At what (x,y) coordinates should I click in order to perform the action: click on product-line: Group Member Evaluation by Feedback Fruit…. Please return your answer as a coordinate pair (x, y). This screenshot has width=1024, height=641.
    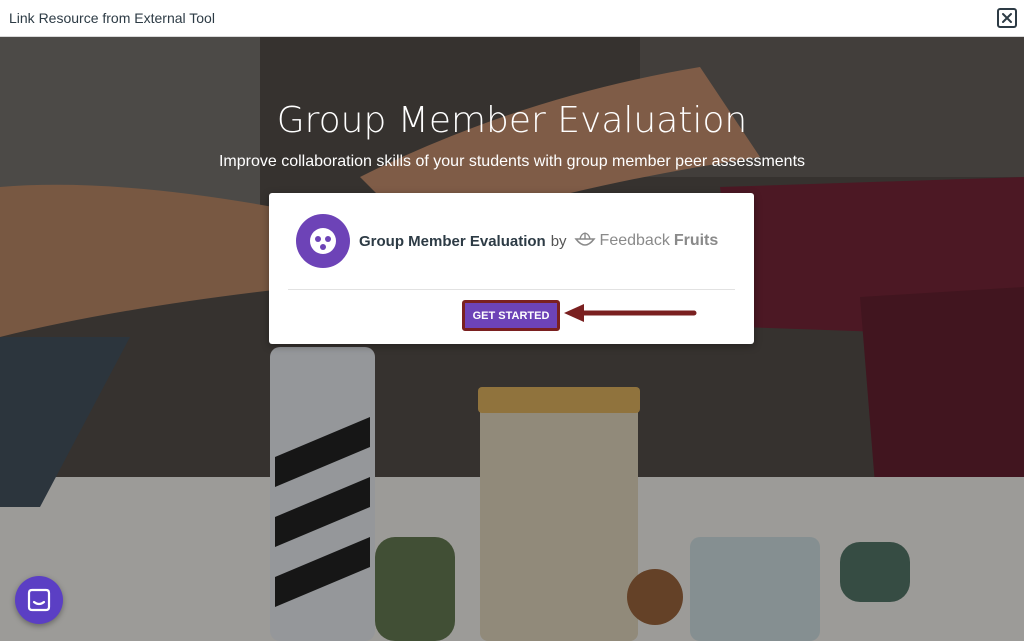
    Looking at the image, I should click on (538, 241).